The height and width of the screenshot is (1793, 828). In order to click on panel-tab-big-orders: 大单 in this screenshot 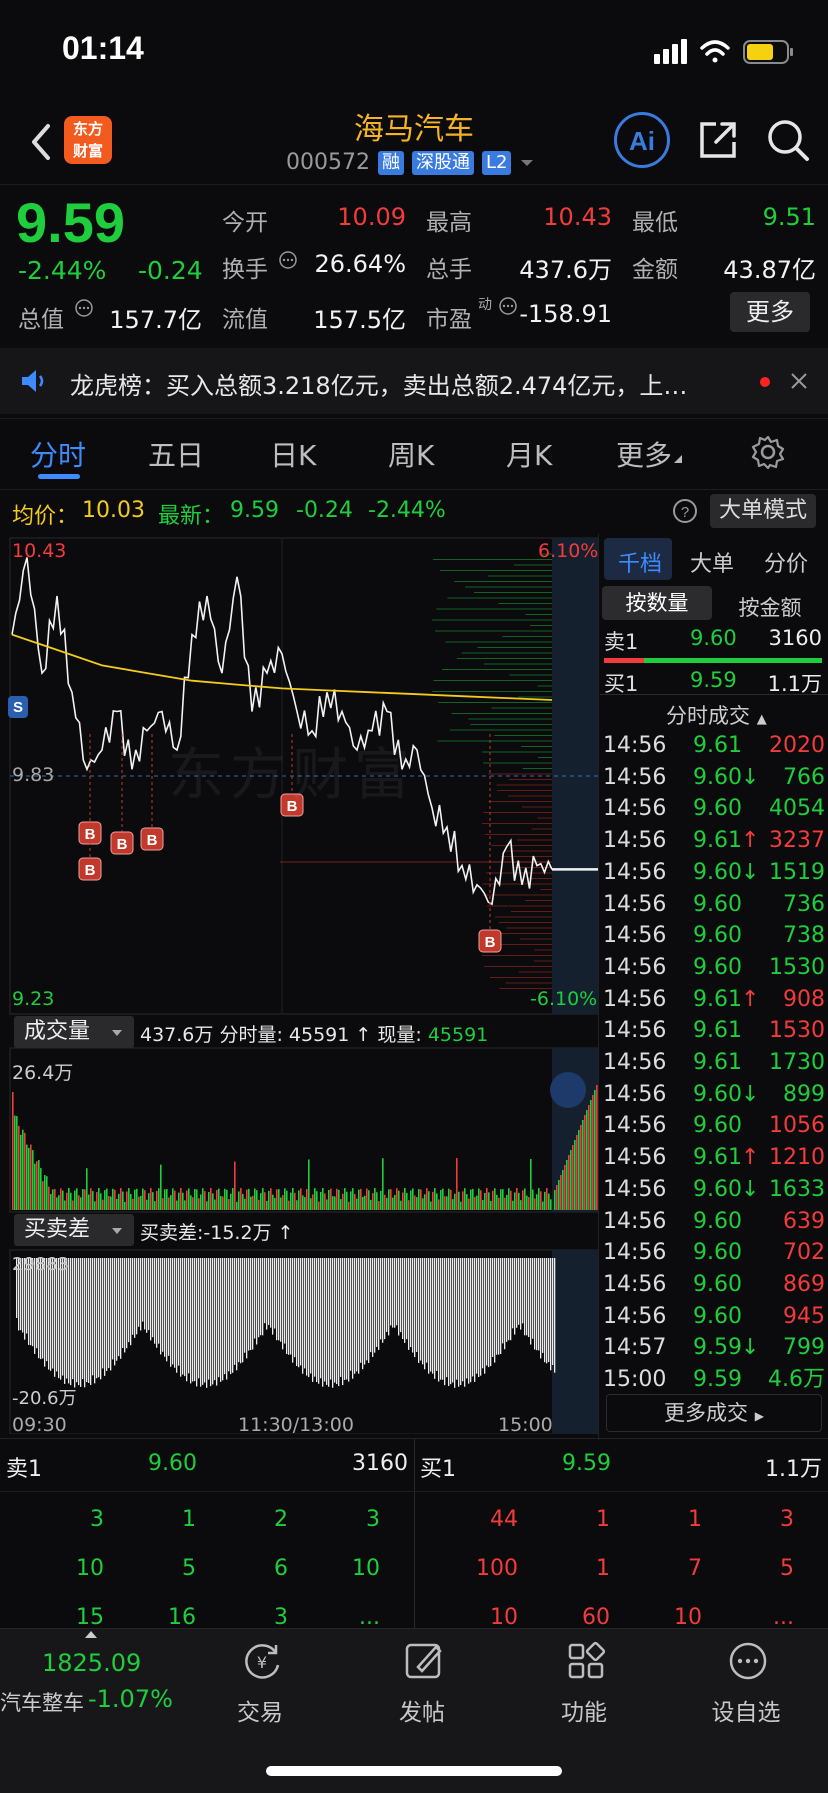, I will do `click(712, 562)`.